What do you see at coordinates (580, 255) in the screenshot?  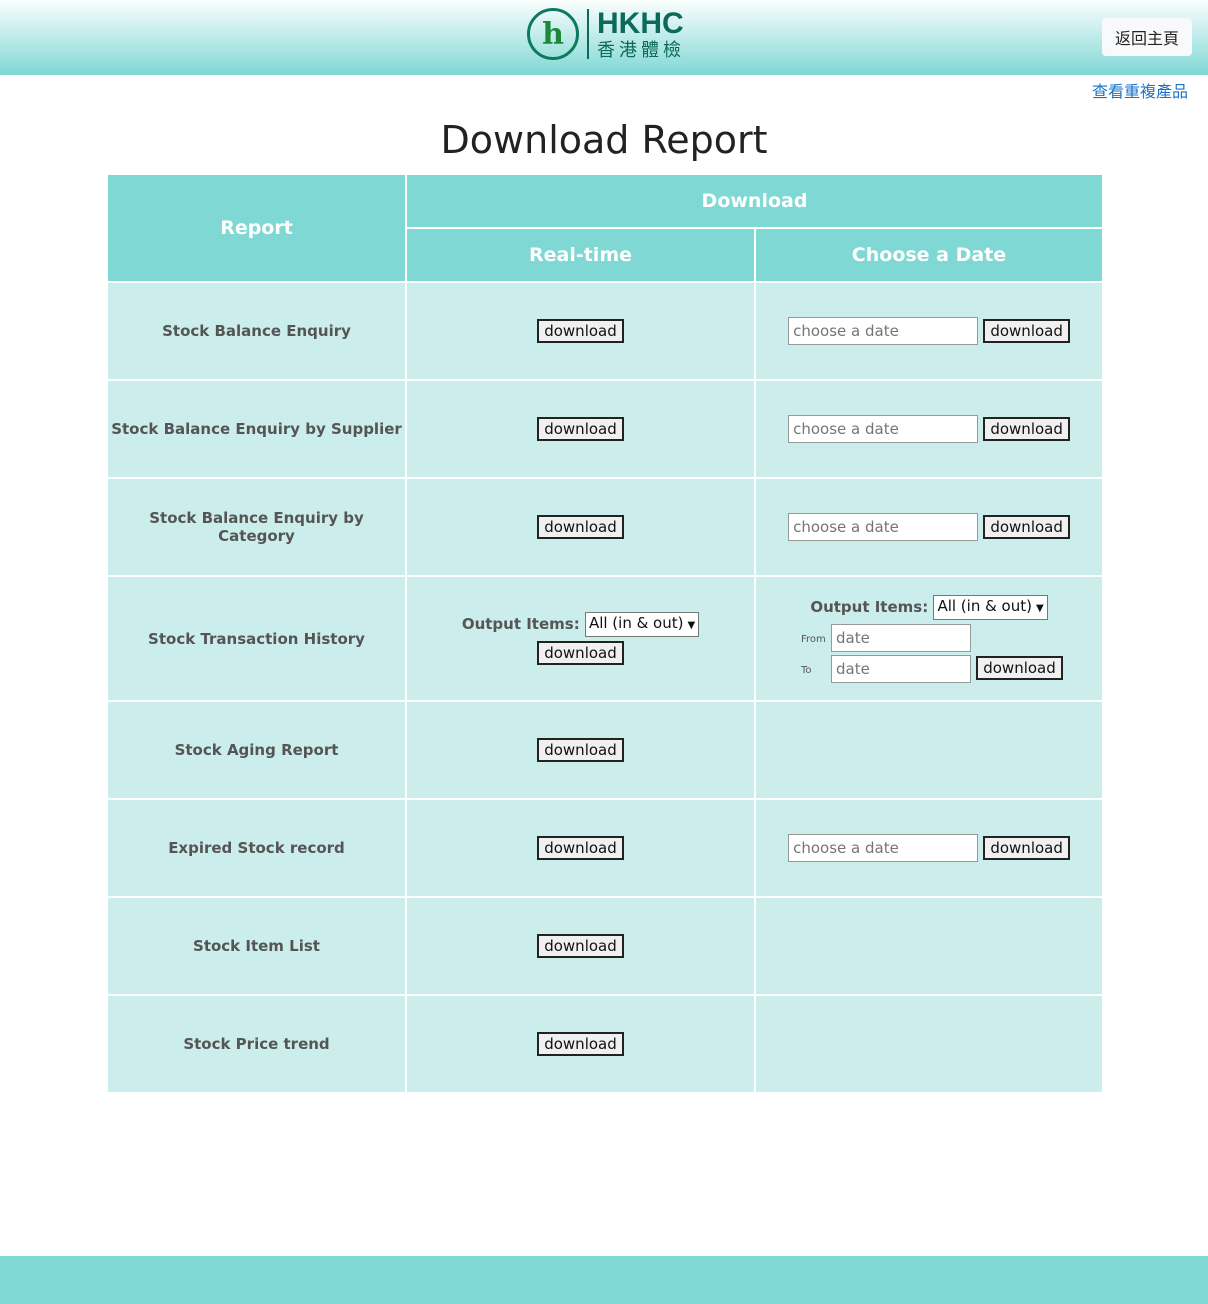 I see `header-realtime: Real-time` at bounding box center [580, 255].